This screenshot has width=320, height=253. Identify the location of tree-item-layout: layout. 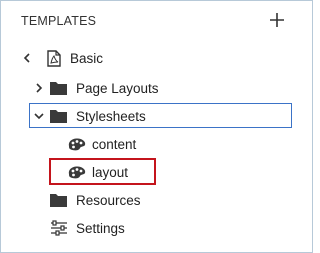
(97, 172).